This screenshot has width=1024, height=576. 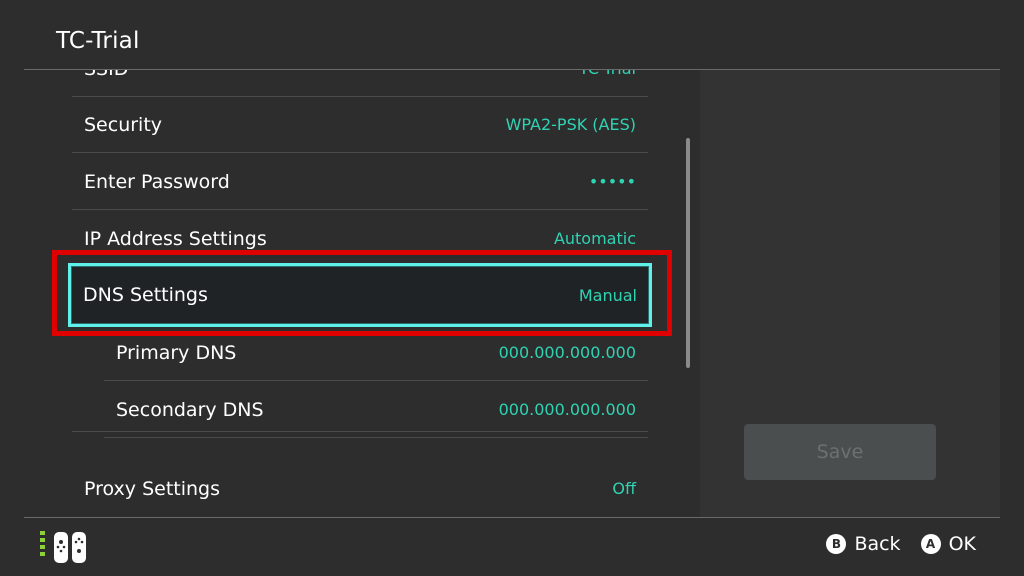 What do you see at coordinates (360, 295) in the screenshot?
I see `list-item-dns-settings: DNS Settings Manual` at bounding box center [360, 295].